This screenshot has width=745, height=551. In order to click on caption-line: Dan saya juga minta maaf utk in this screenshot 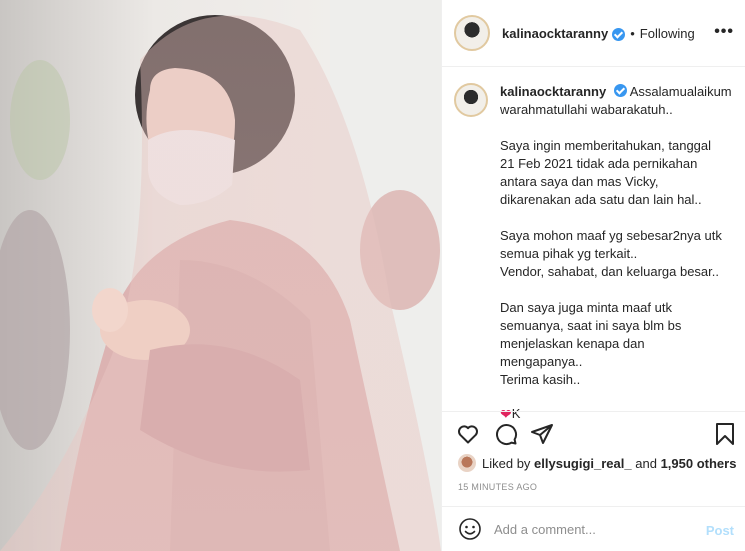, I will do `click(586, 307)`.